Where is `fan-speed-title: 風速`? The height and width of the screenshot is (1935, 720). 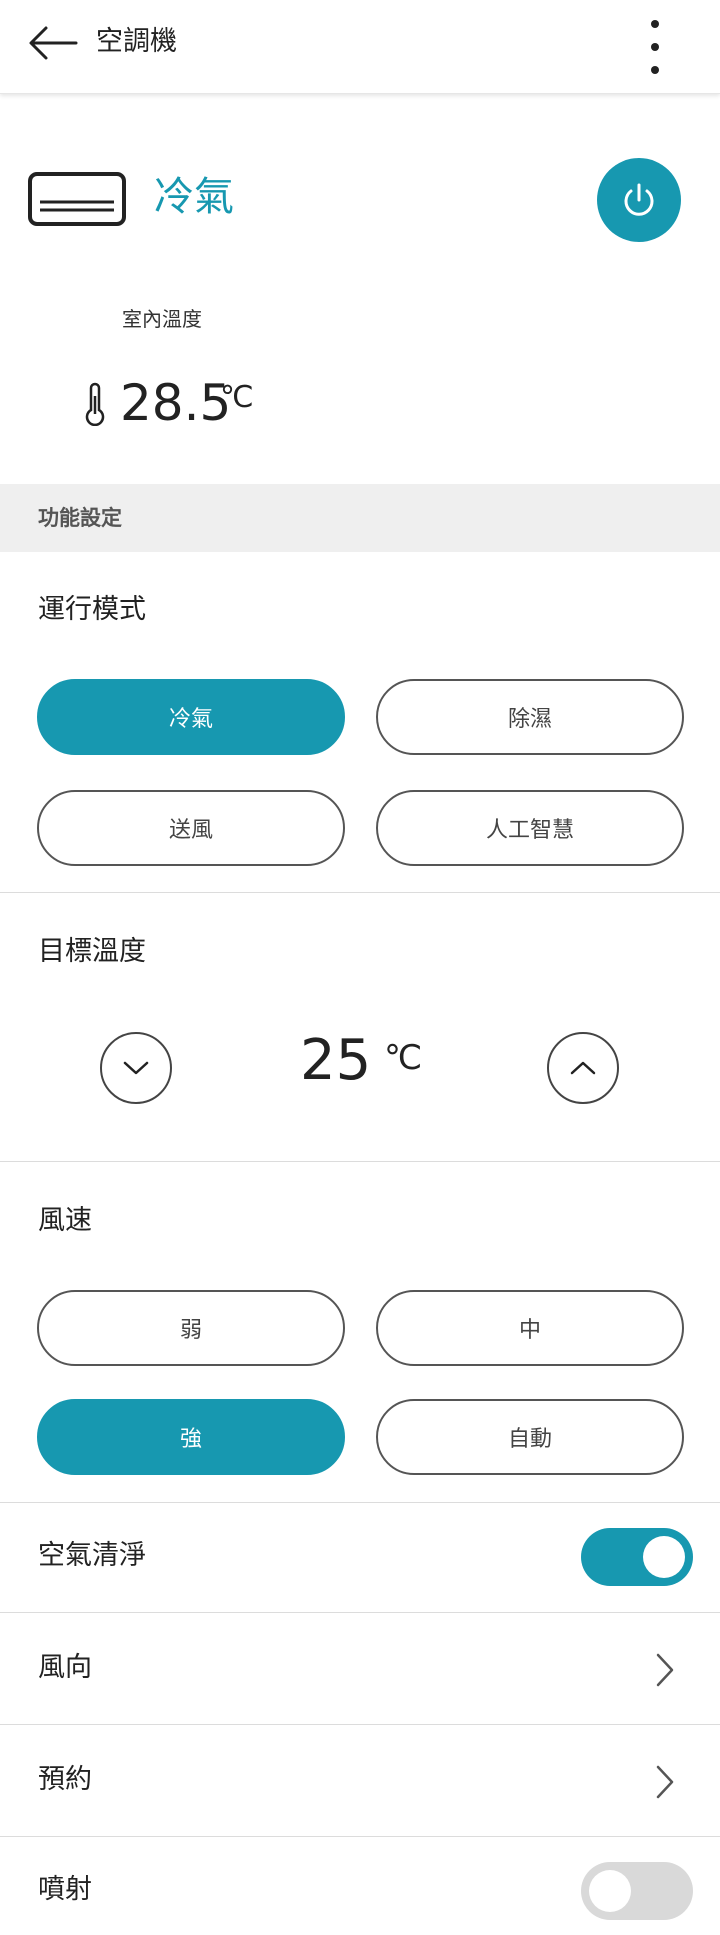 fan-speed-title: 風速 is located at coordinates (65, 1220).